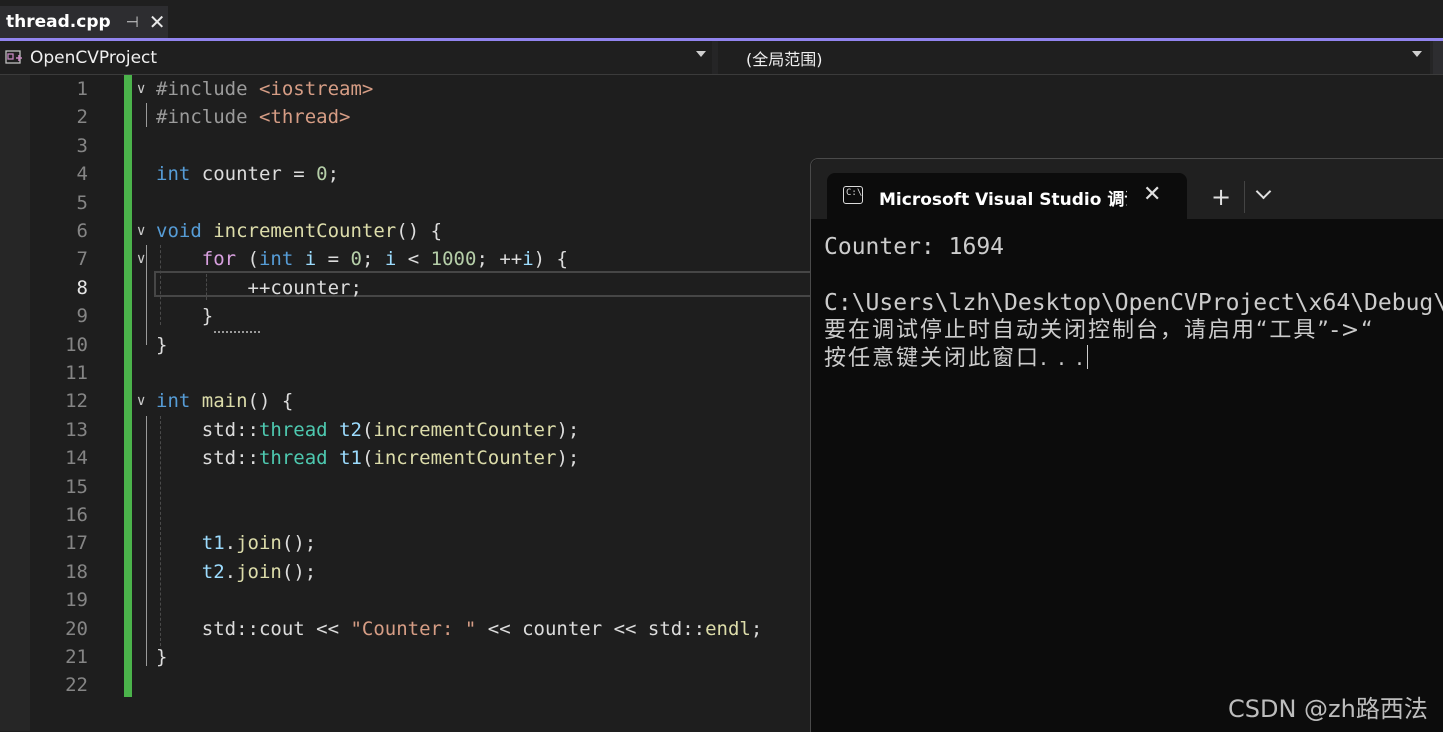 Image resolution: width=1443 pixels, height=732 pixels. What do you see at coordinates (76, 572) in the screenshot?
I see `line-number: 18` at bounding box center [76, 572].